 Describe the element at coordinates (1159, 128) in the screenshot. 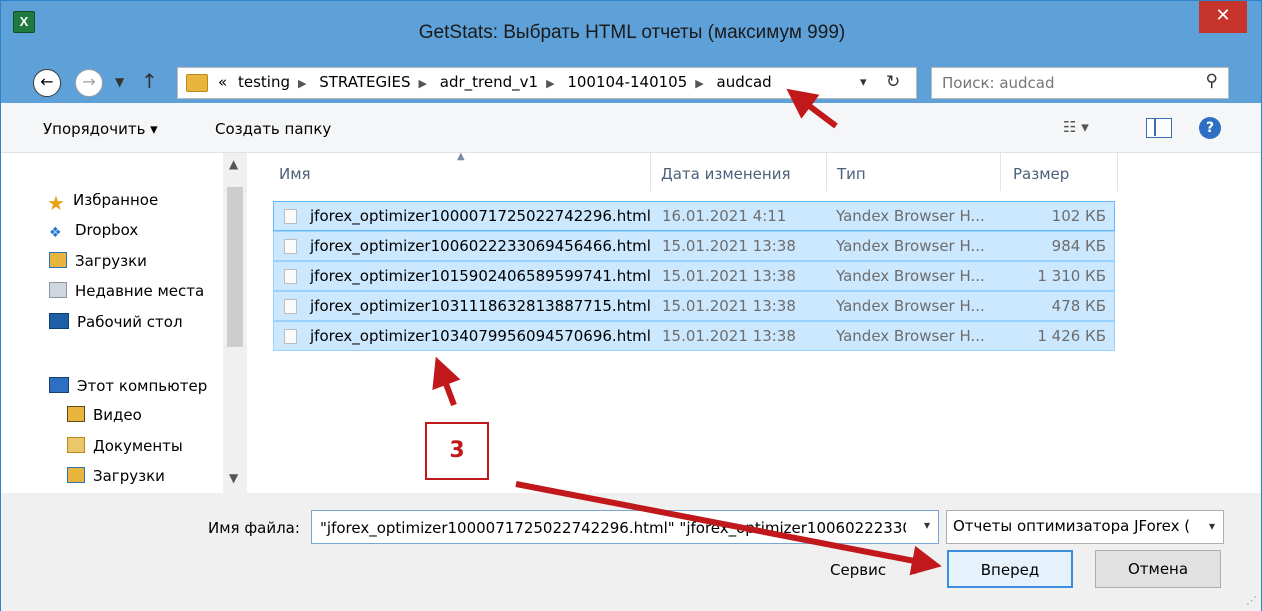

I see `preview-pane-icon` at that location.